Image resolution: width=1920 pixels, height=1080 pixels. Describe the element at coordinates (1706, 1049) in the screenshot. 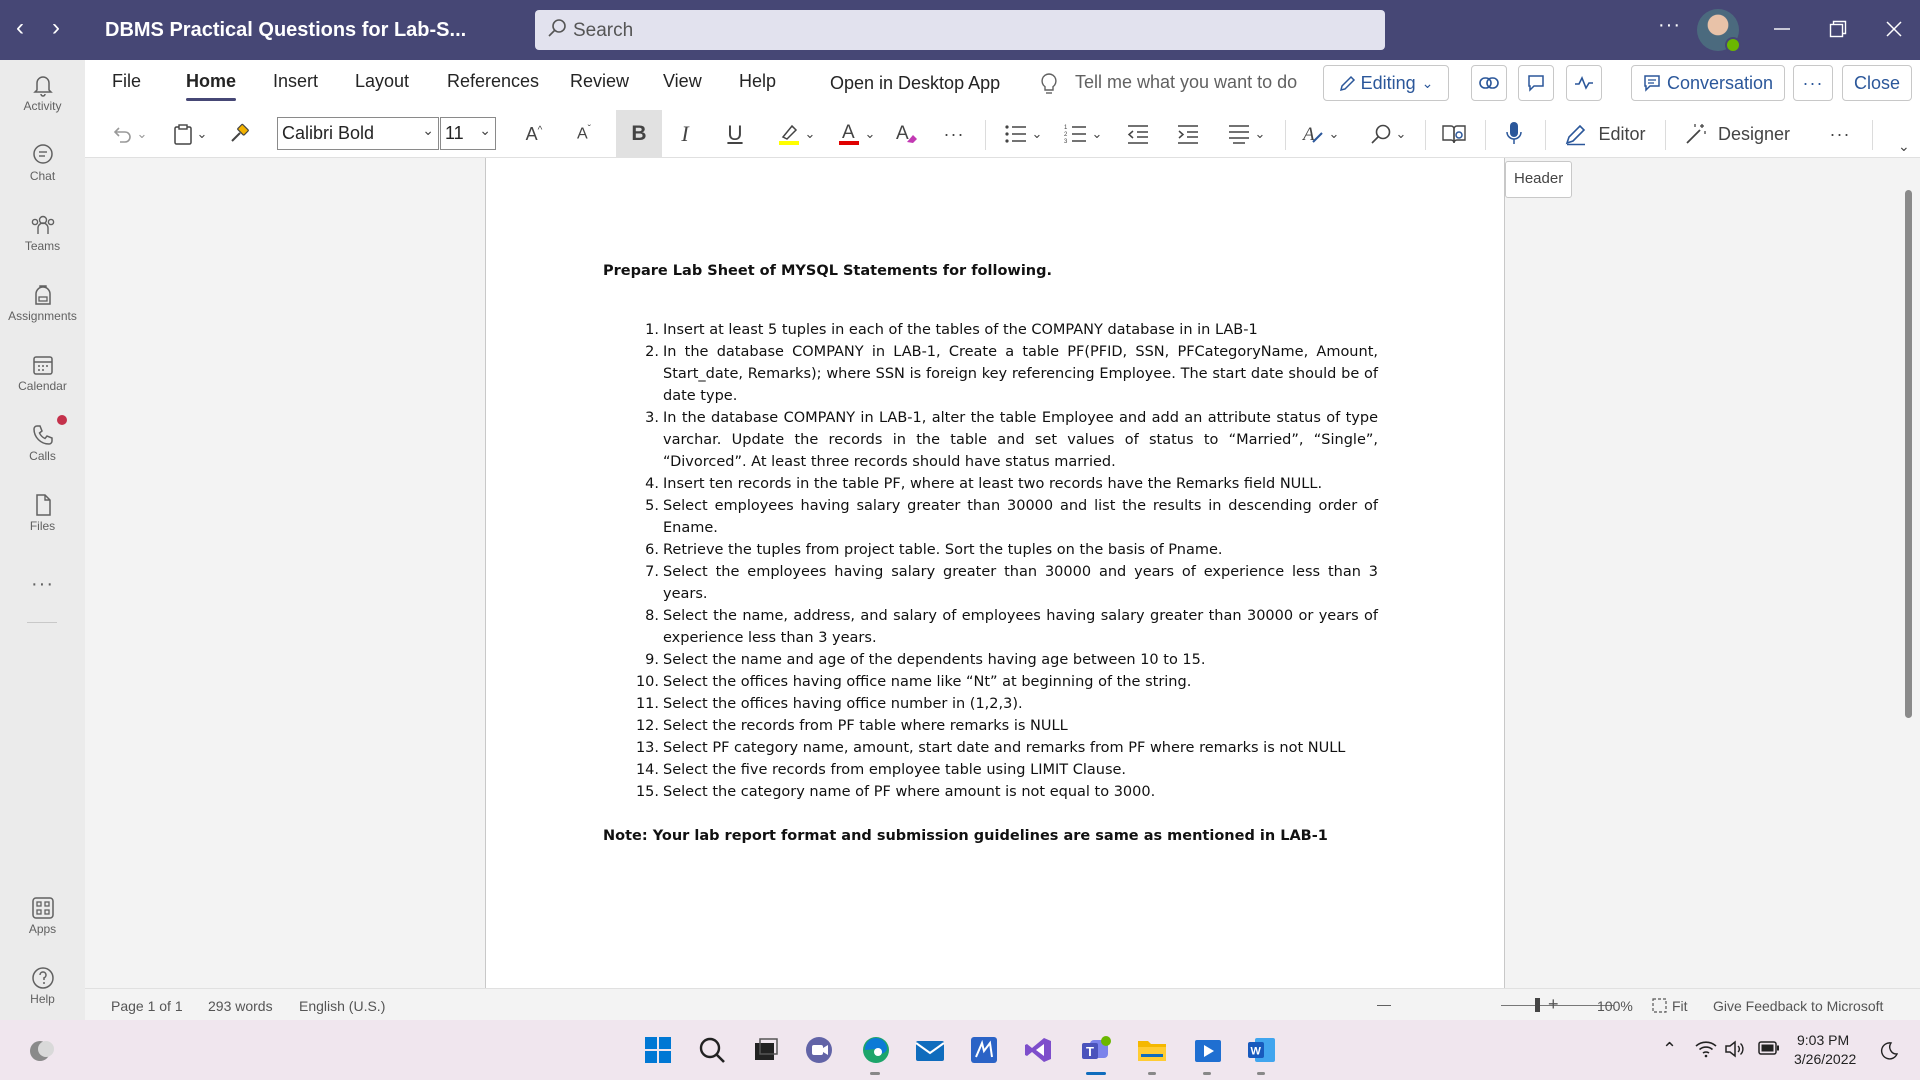

I see `wifi-icon` at that location.